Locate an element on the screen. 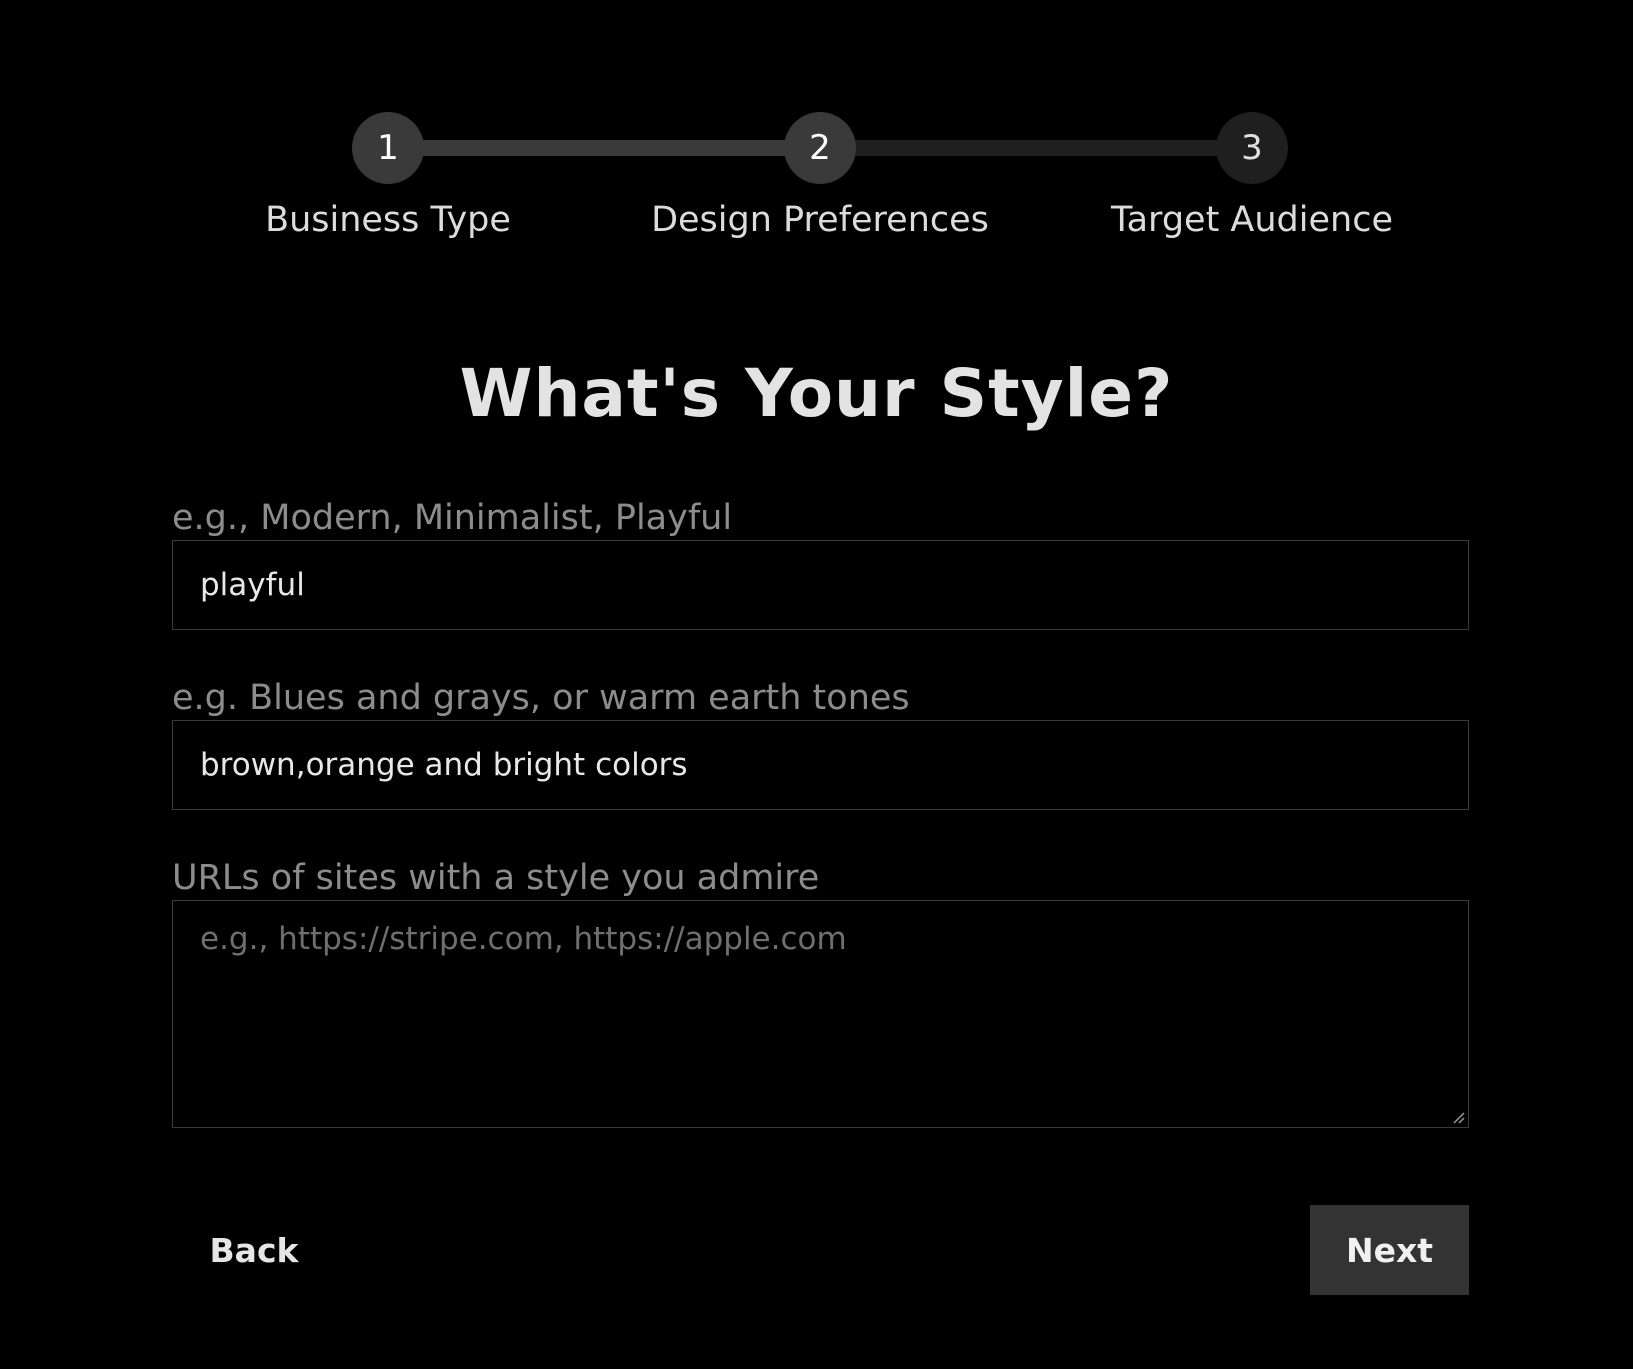  style-field-label: e.g., Modern, Minimalist, Playful is located at coordinates (452, 518).